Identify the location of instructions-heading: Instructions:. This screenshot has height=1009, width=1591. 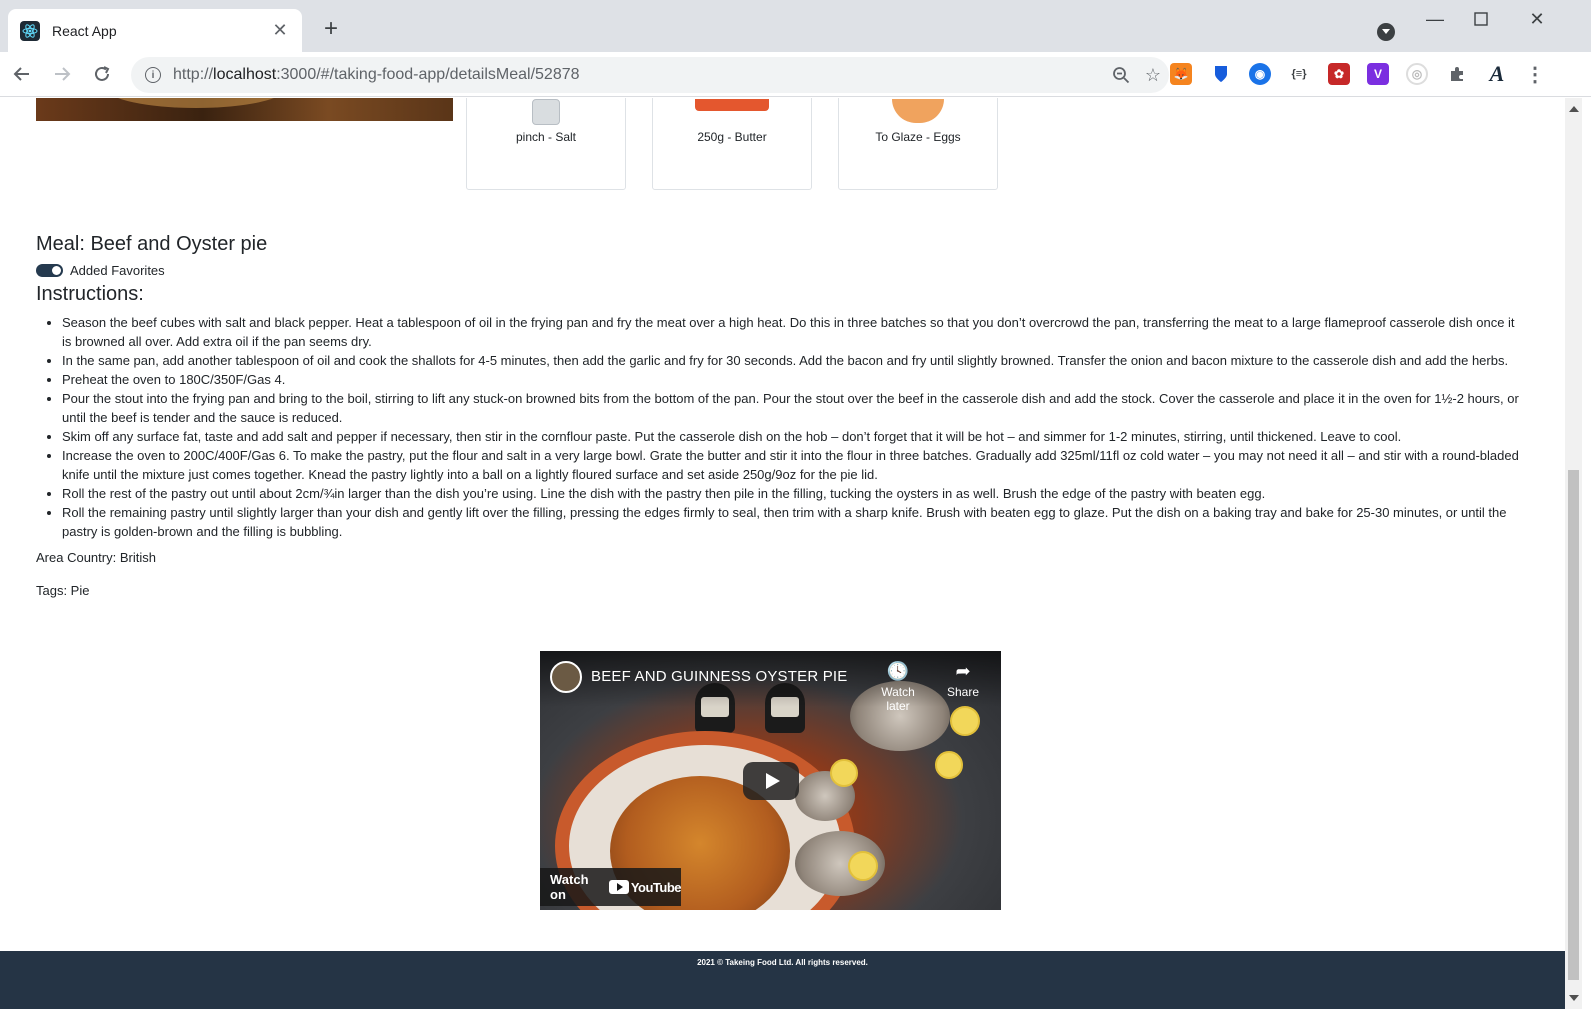
(90, 294).